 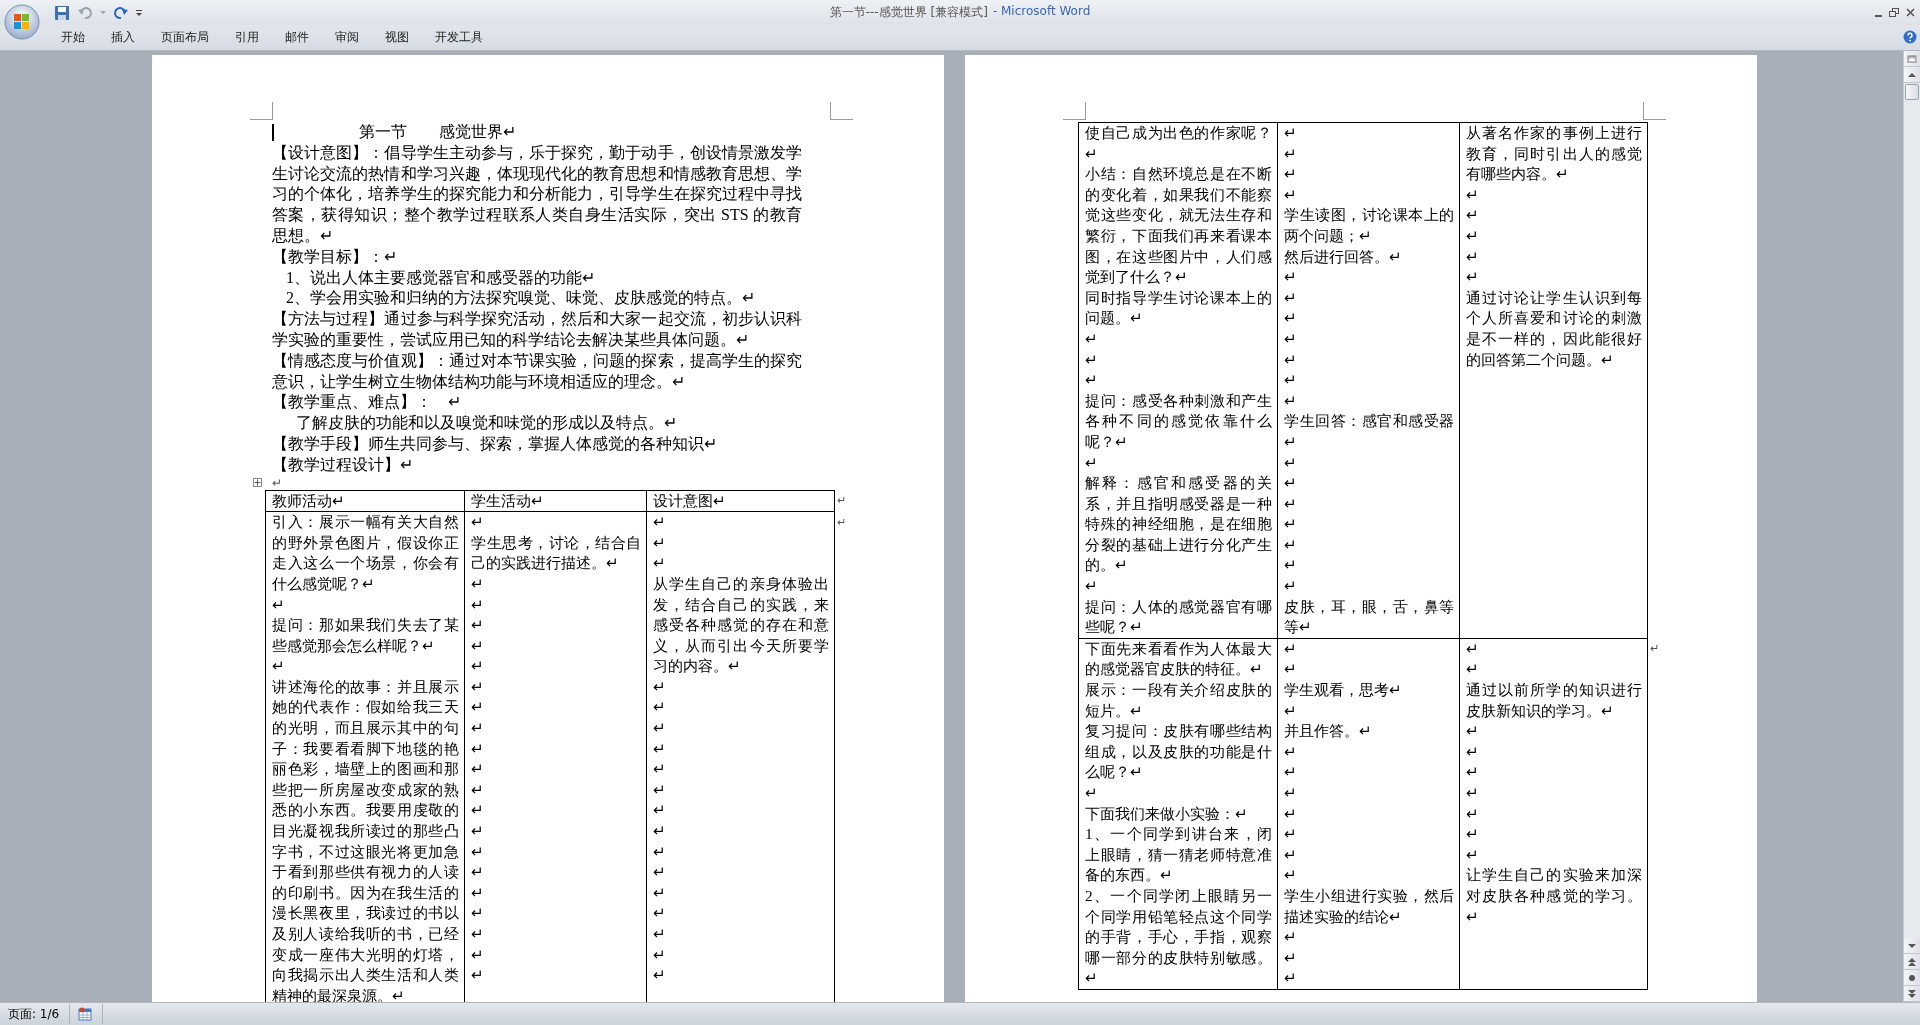 I want to click on ruler-toggle-button, so click(x=1912, y=59).